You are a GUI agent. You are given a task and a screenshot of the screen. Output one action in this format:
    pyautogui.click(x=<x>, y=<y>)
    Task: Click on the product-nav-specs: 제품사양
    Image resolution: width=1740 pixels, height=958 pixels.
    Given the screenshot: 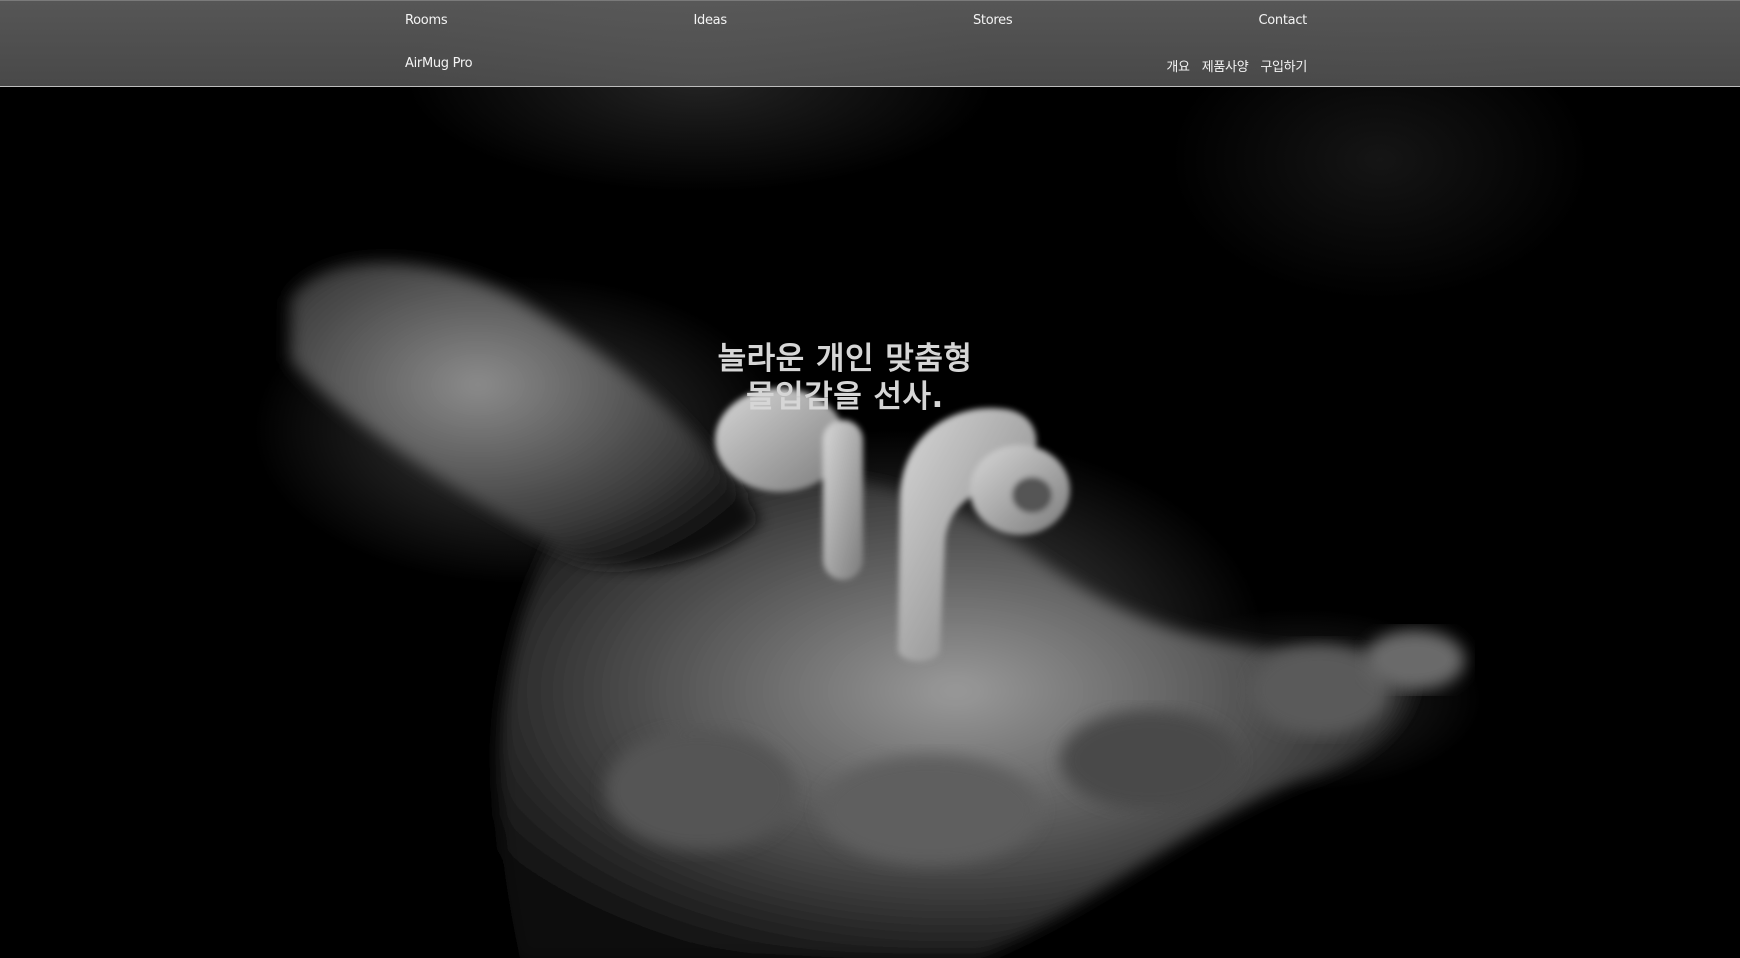 What is the action you would take?
    pyautogui.click(x=1225, y=65)
    